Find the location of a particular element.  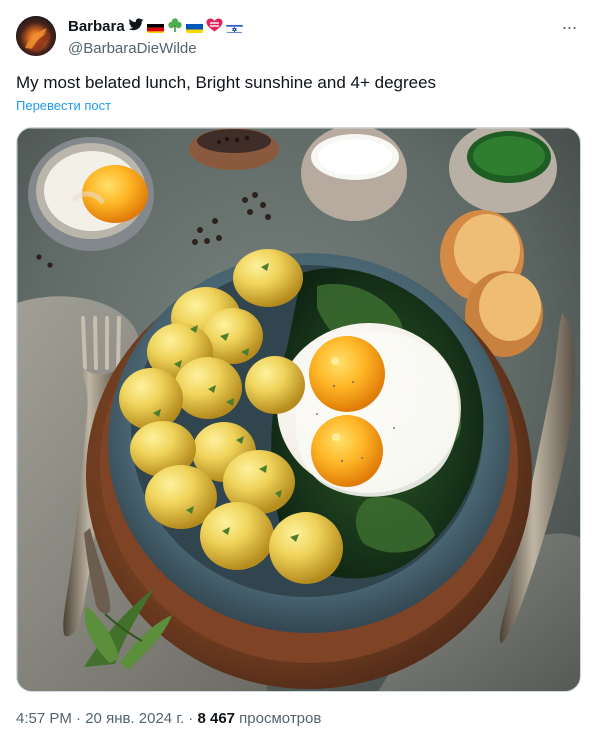

ukraine-flag-icon is located at coordinates (194, 27).